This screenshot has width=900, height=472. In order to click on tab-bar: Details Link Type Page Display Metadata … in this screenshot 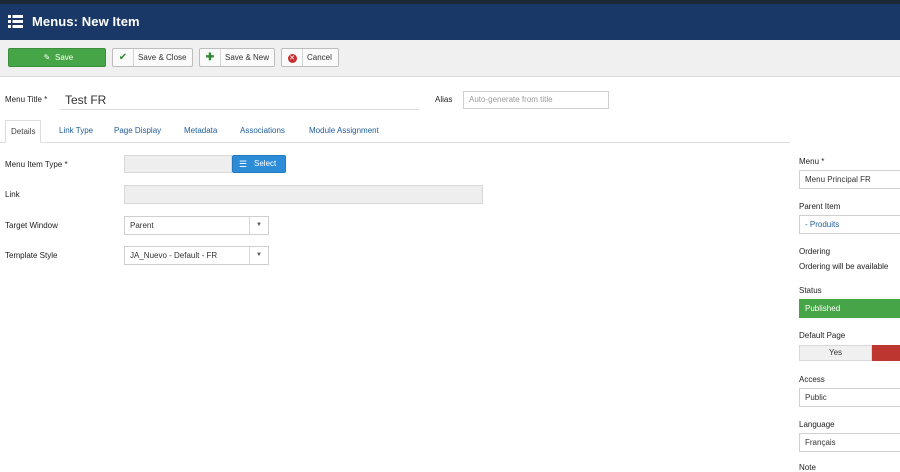, I will do `click(395, 131)`.